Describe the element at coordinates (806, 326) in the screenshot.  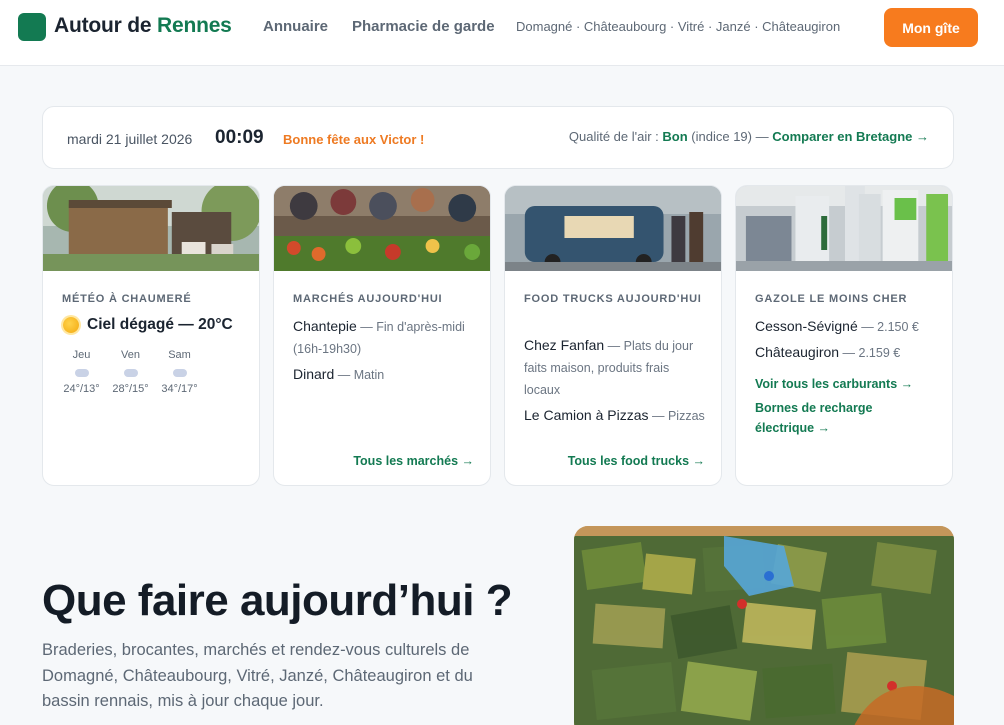
I see `station-name: Cesson-Sévigné` at that location.